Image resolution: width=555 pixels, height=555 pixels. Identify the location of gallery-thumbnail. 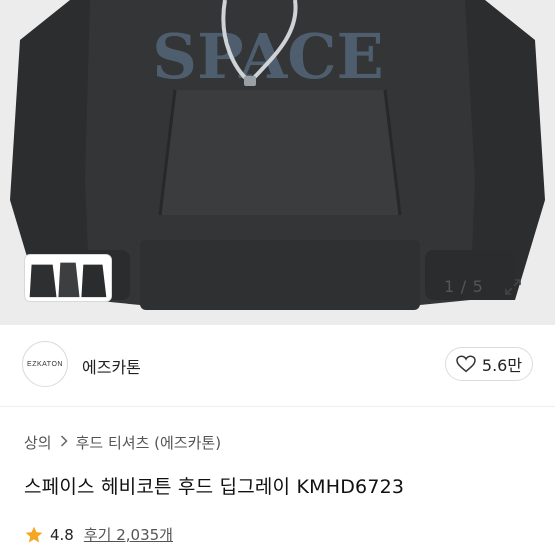
(68, 278).